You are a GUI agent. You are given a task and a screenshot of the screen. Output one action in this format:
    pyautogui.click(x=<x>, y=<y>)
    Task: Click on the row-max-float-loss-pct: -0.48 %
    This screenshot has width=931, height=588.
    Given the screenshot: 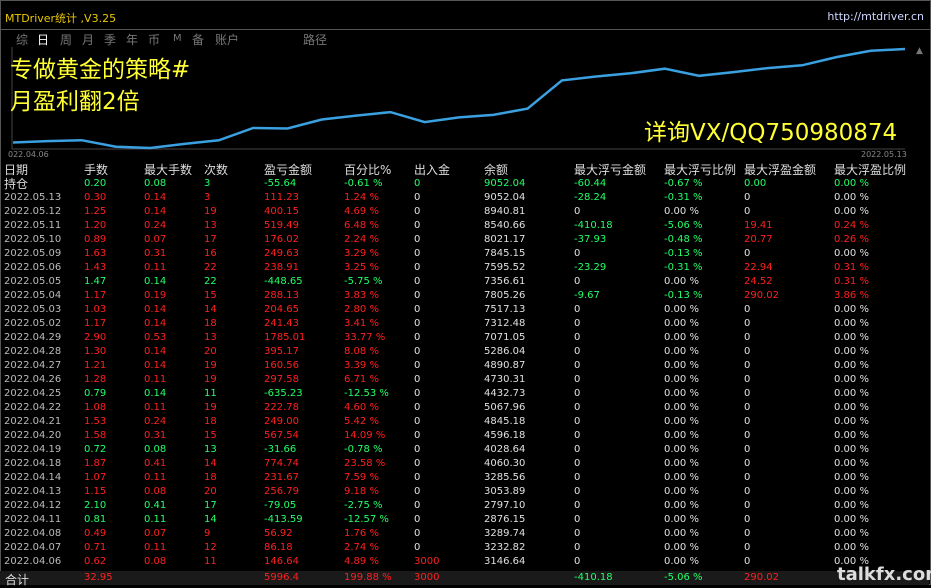 What is the action you would take?
    pyautogui.click(x=683, y=239)
    